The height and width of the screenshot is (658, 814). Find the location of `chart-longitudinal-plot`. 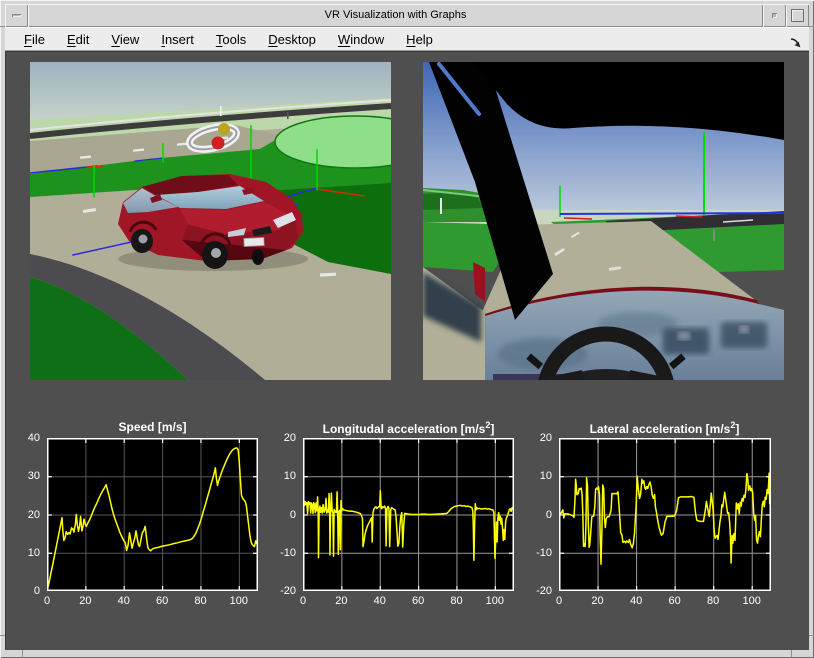

chart-longitudinal-plot is located at coordinates (408, 514).